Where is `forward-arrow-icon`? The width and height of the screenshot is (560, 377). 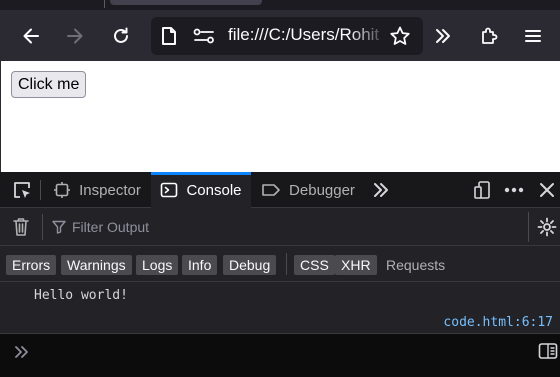 forward-arrow-icon is located at coordinates (75, 36).